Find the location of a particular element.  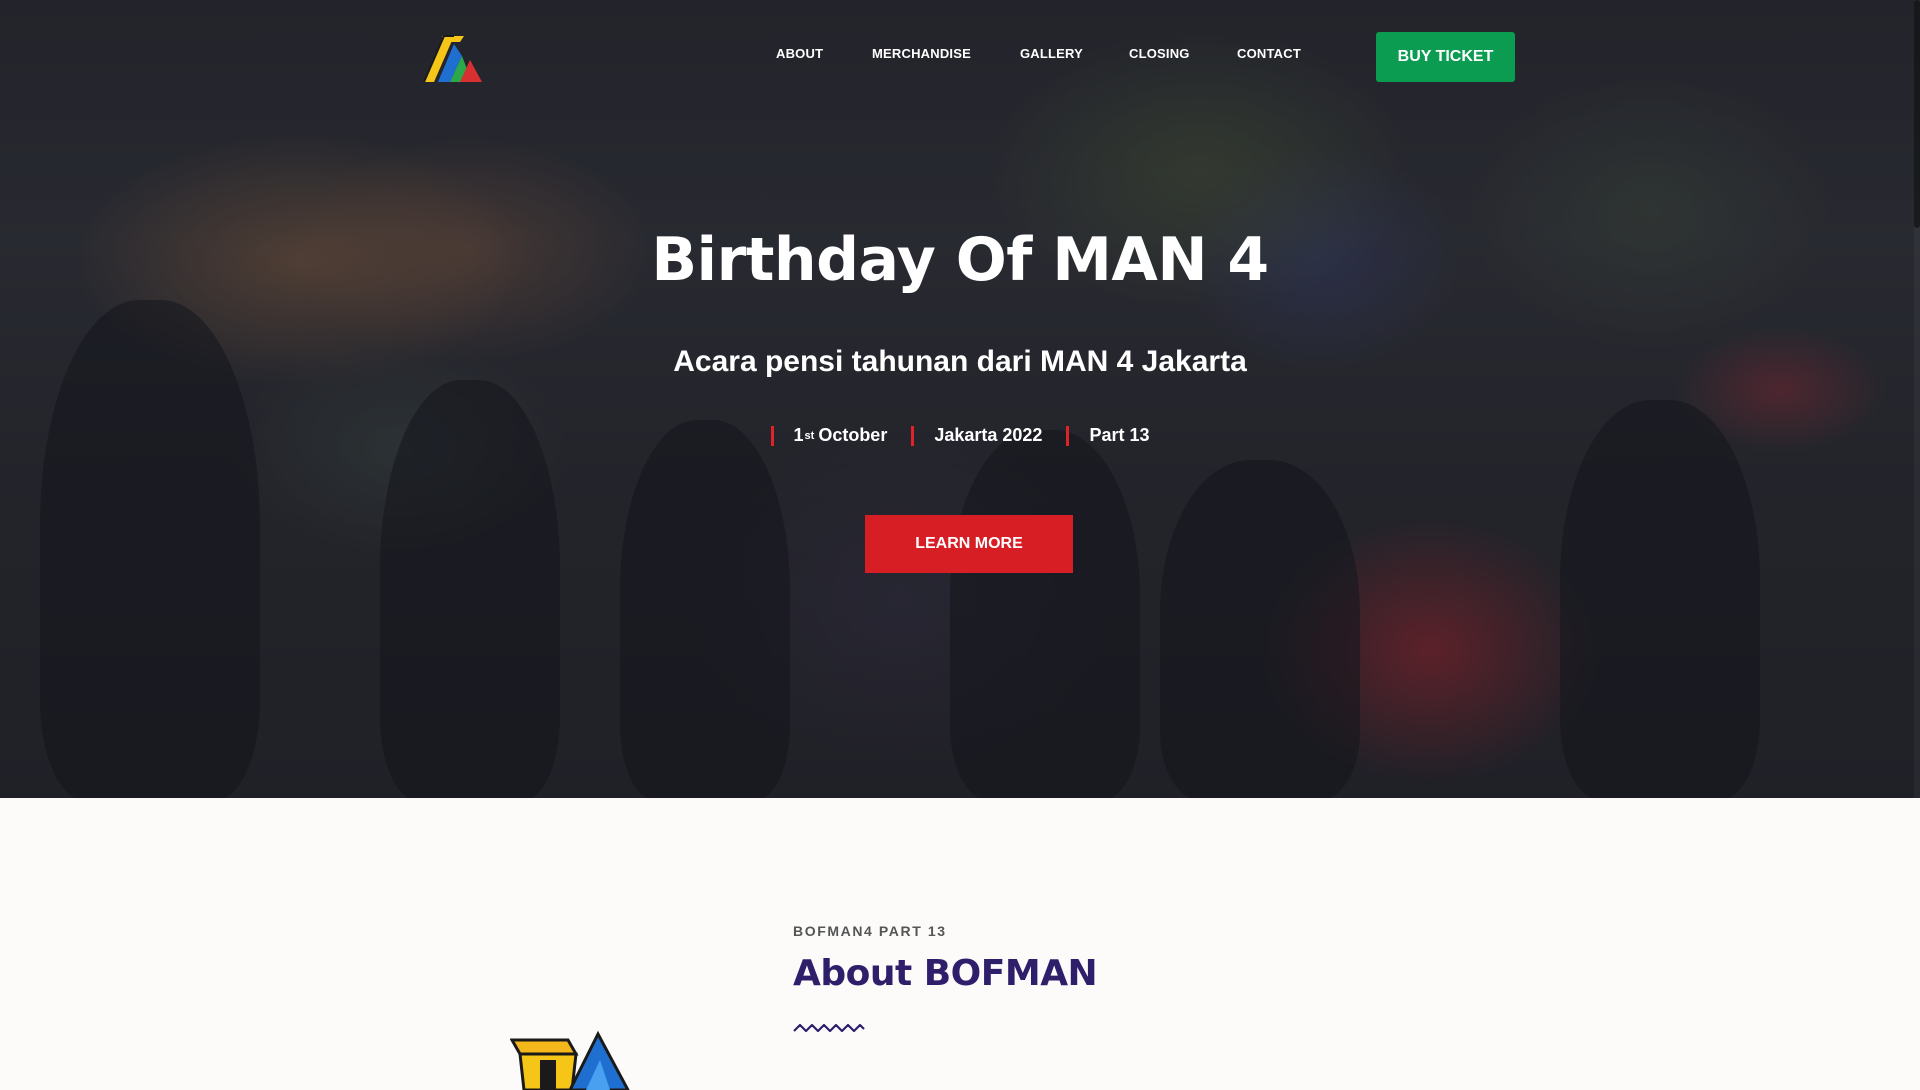

event-location: Jakarta 2022 is located at coordinates (976, 435).